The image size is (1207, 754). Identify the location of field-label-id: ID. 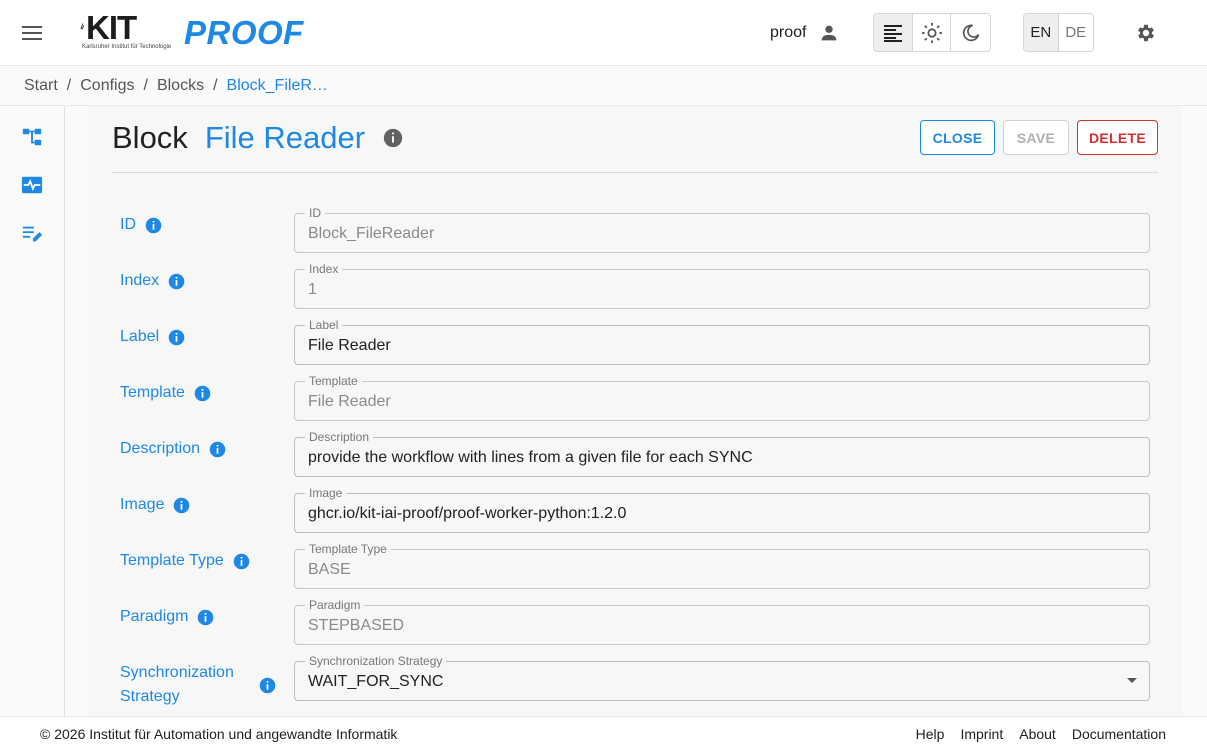
(141, 225).